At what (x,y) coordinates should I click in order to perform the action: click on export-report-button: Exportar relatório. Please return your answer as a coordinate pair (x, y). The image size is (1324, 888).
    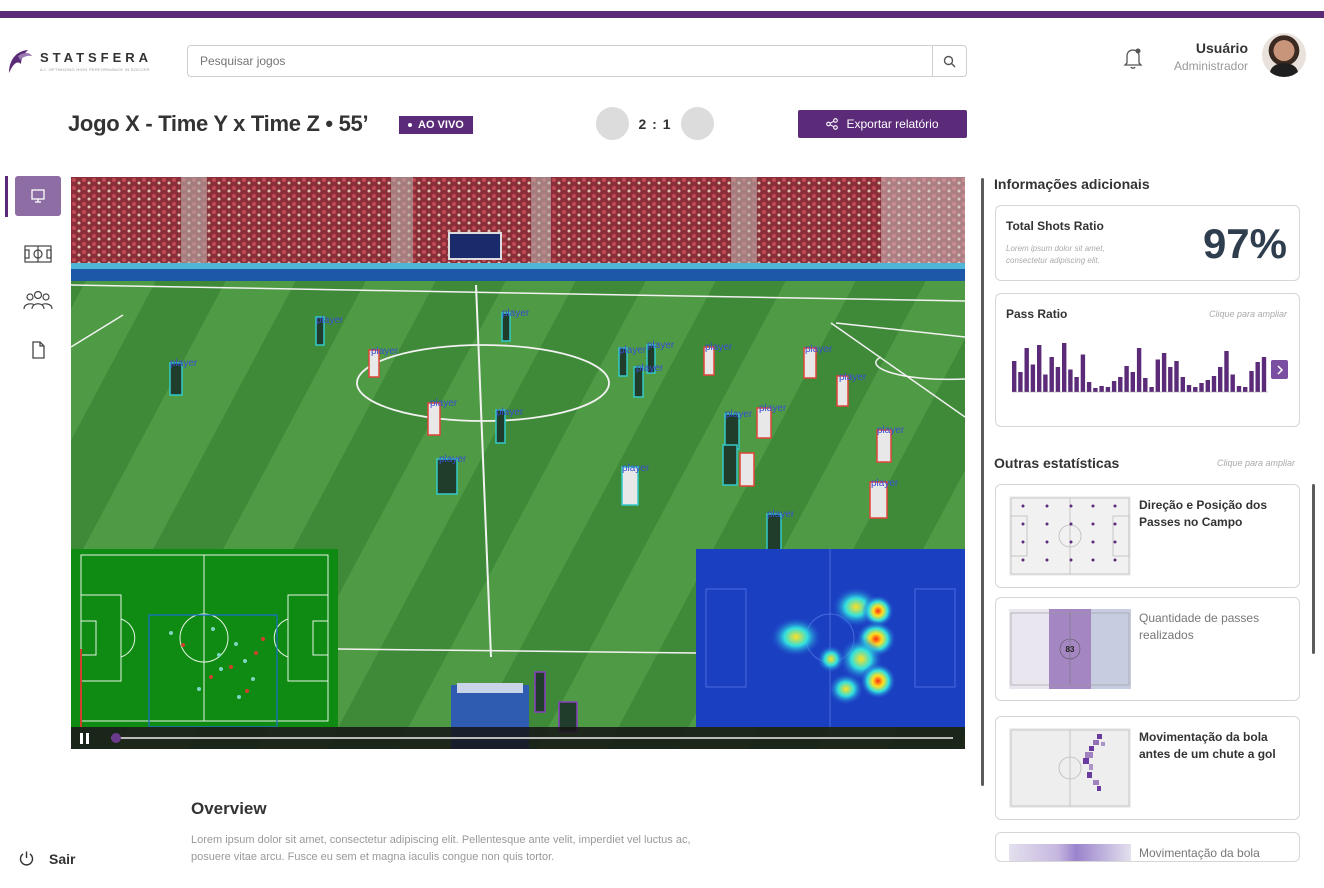
    Looking at the image, I should click on (882, 124).